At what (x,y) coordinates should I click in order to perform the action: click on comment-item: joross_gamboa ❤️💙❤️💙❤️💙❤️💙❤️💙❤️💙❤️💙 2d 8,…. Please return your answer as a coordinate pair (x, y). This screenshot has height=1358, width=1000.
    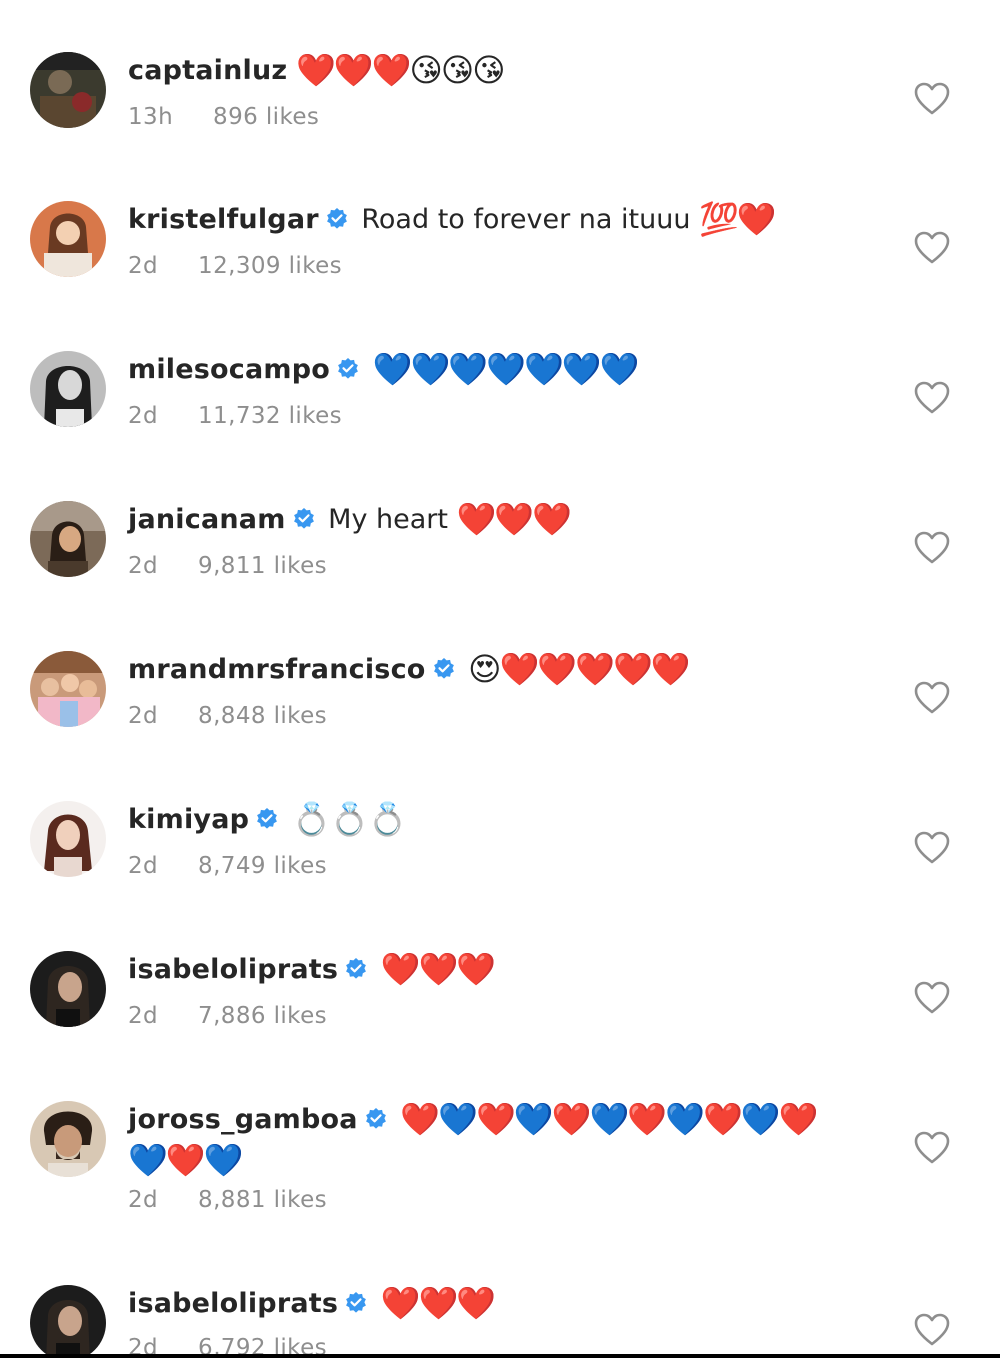
    Looking at the image, I should click on (500, 1192).